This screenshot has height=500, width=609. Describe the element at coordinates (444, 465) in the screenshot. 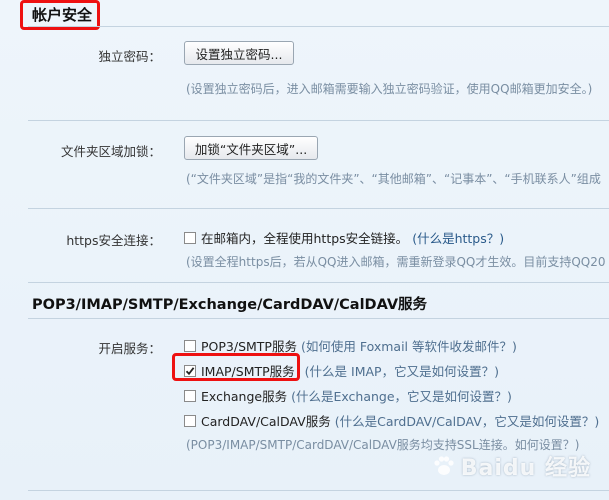

I see `paw-icon` at that location.